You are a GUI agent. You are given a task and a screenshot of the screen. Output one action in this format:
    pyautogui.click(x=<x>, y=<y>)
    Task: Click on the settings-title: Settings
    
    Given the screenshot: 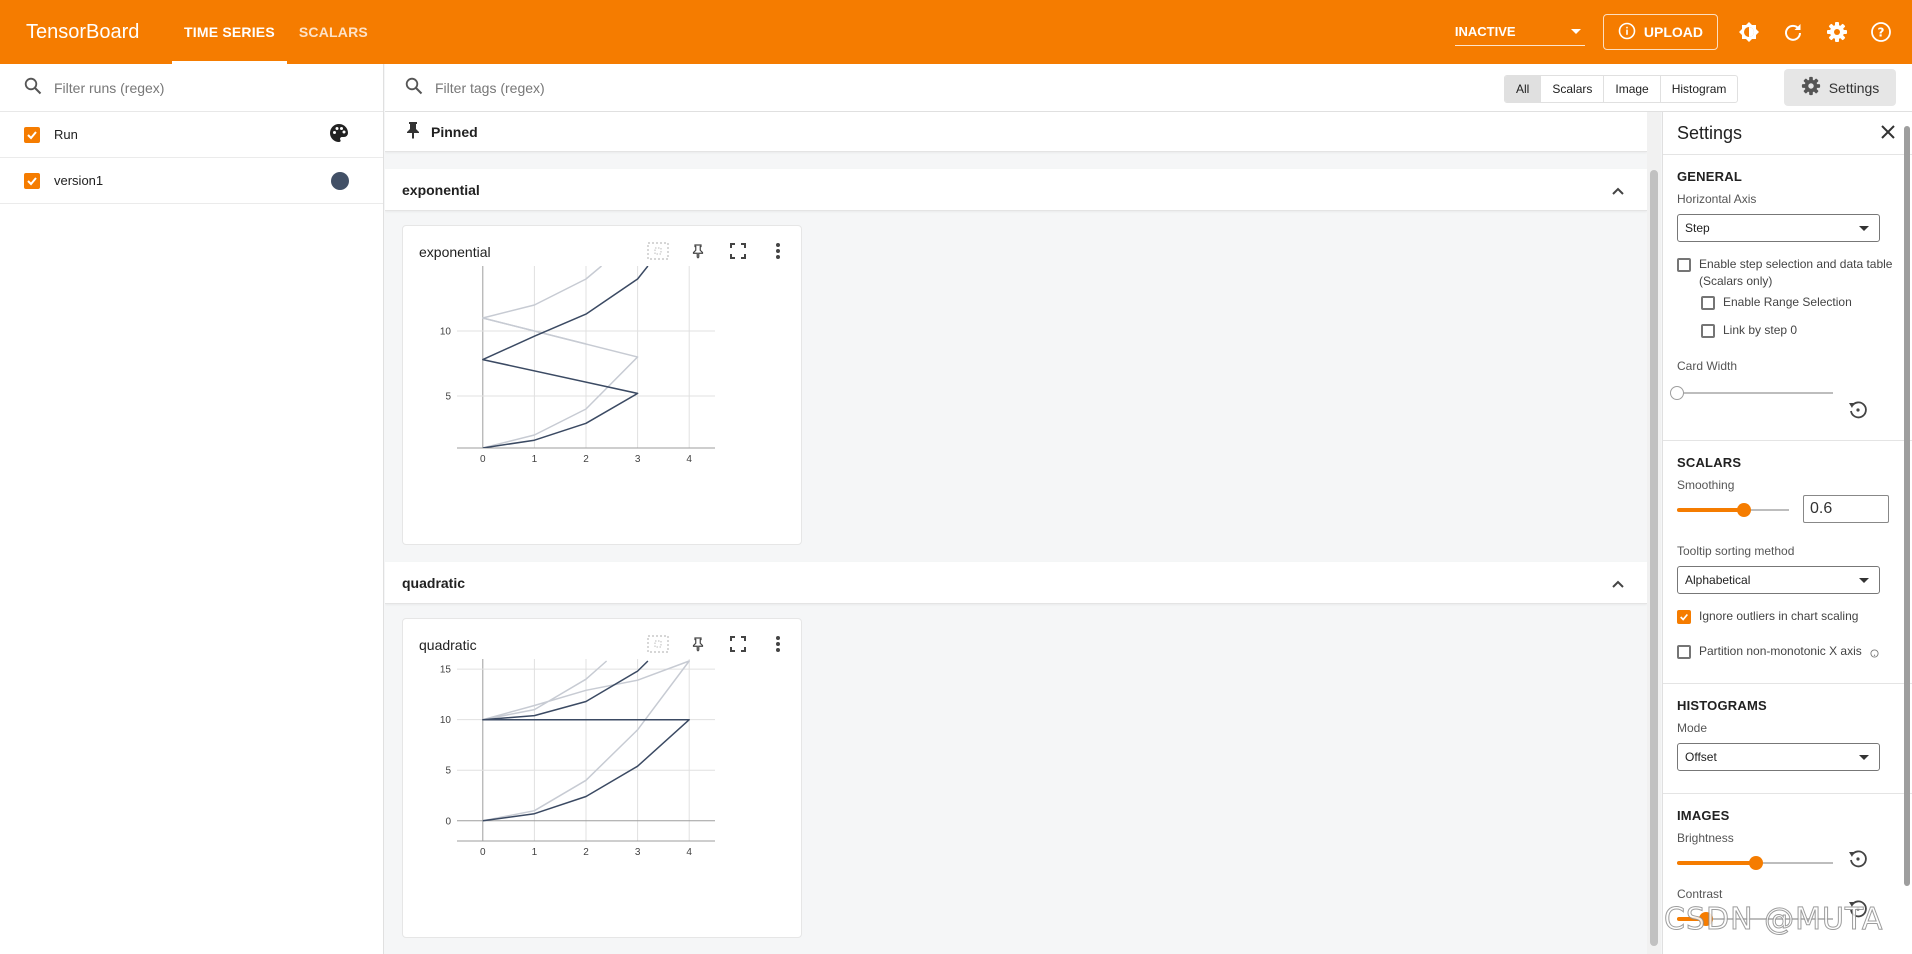 What is the action you would take?
    pyautogui.click(x=1710, y=132)
    